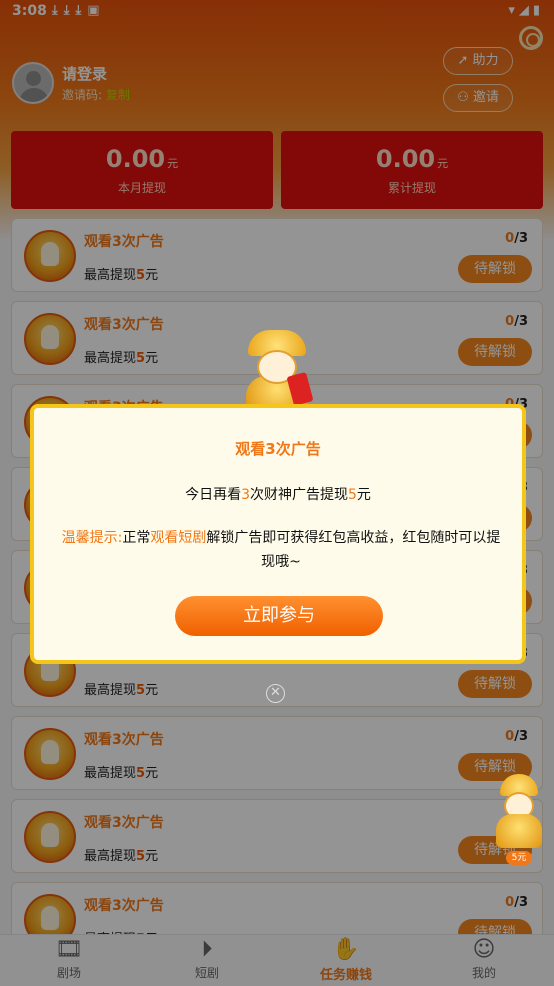  I want to click on tip-highlight: 观看短剧, so click(178, 538).